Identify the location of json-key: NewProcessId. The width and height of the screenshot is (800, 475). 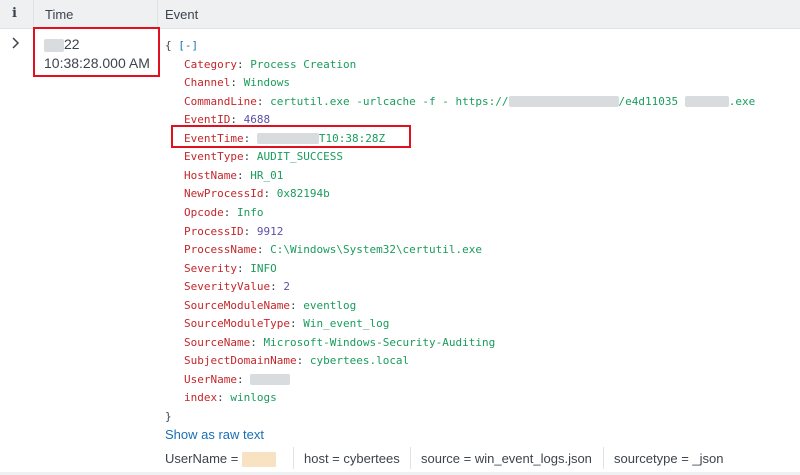
(223, 193).